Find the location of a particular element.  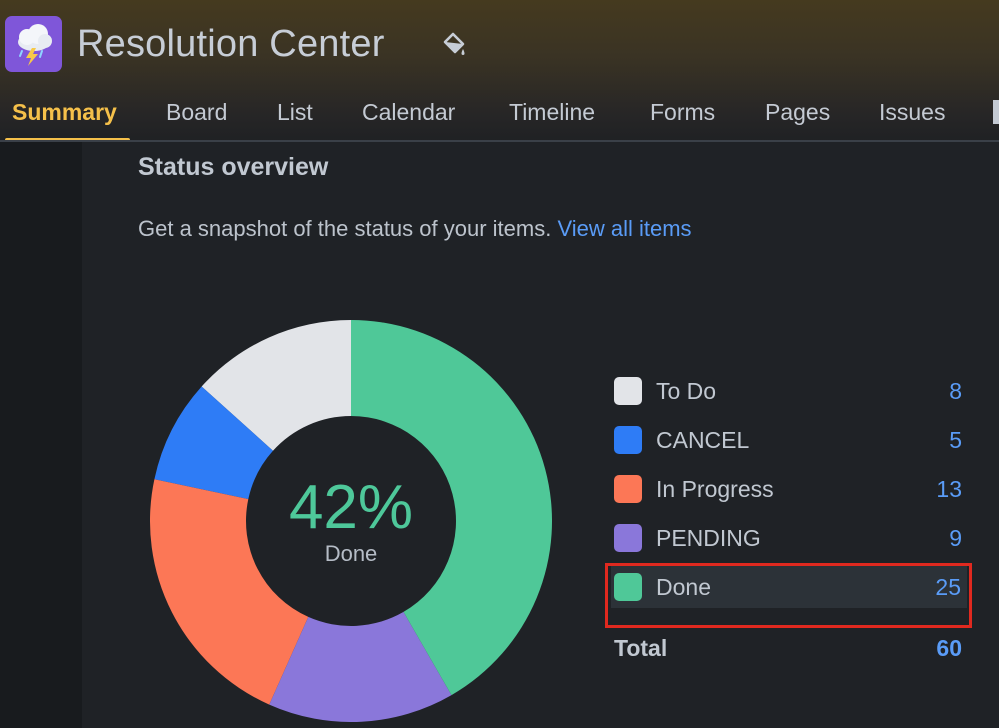

legend-row-pending: PENDING 9 is located at coordinates (784, 538).